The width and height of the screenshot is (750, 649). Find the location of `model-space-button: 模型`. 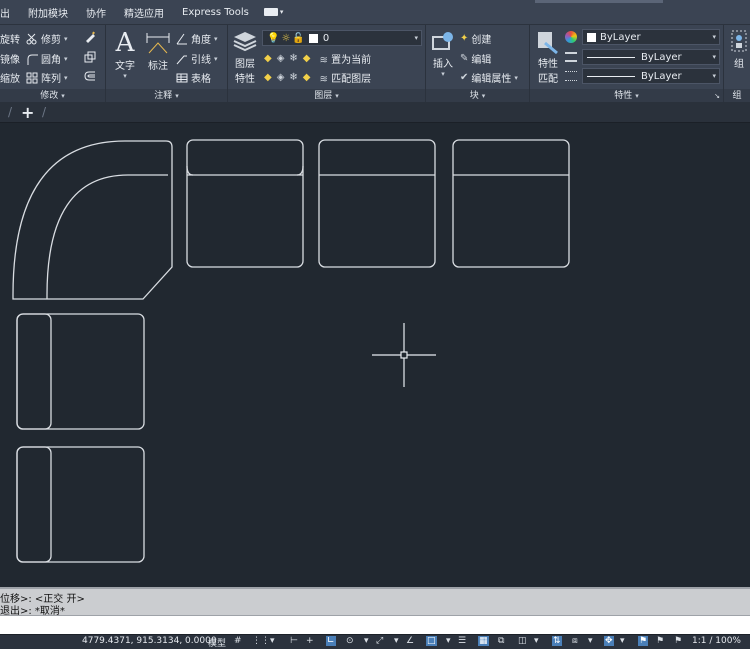

model-space-button: 模型 is located at coordinates (217, 642).